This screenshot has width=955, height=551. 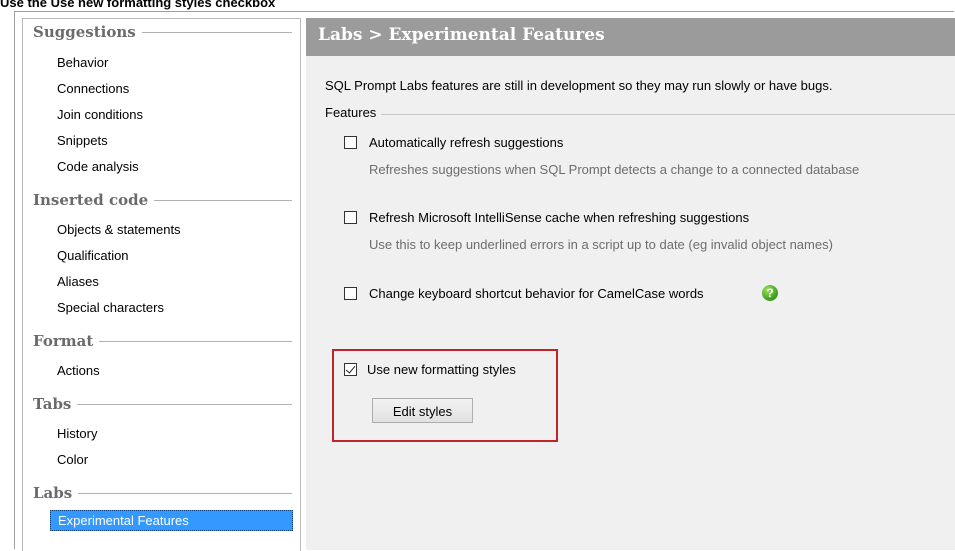 I want to click on group-labs: Labs, so click(x=162, y=493).